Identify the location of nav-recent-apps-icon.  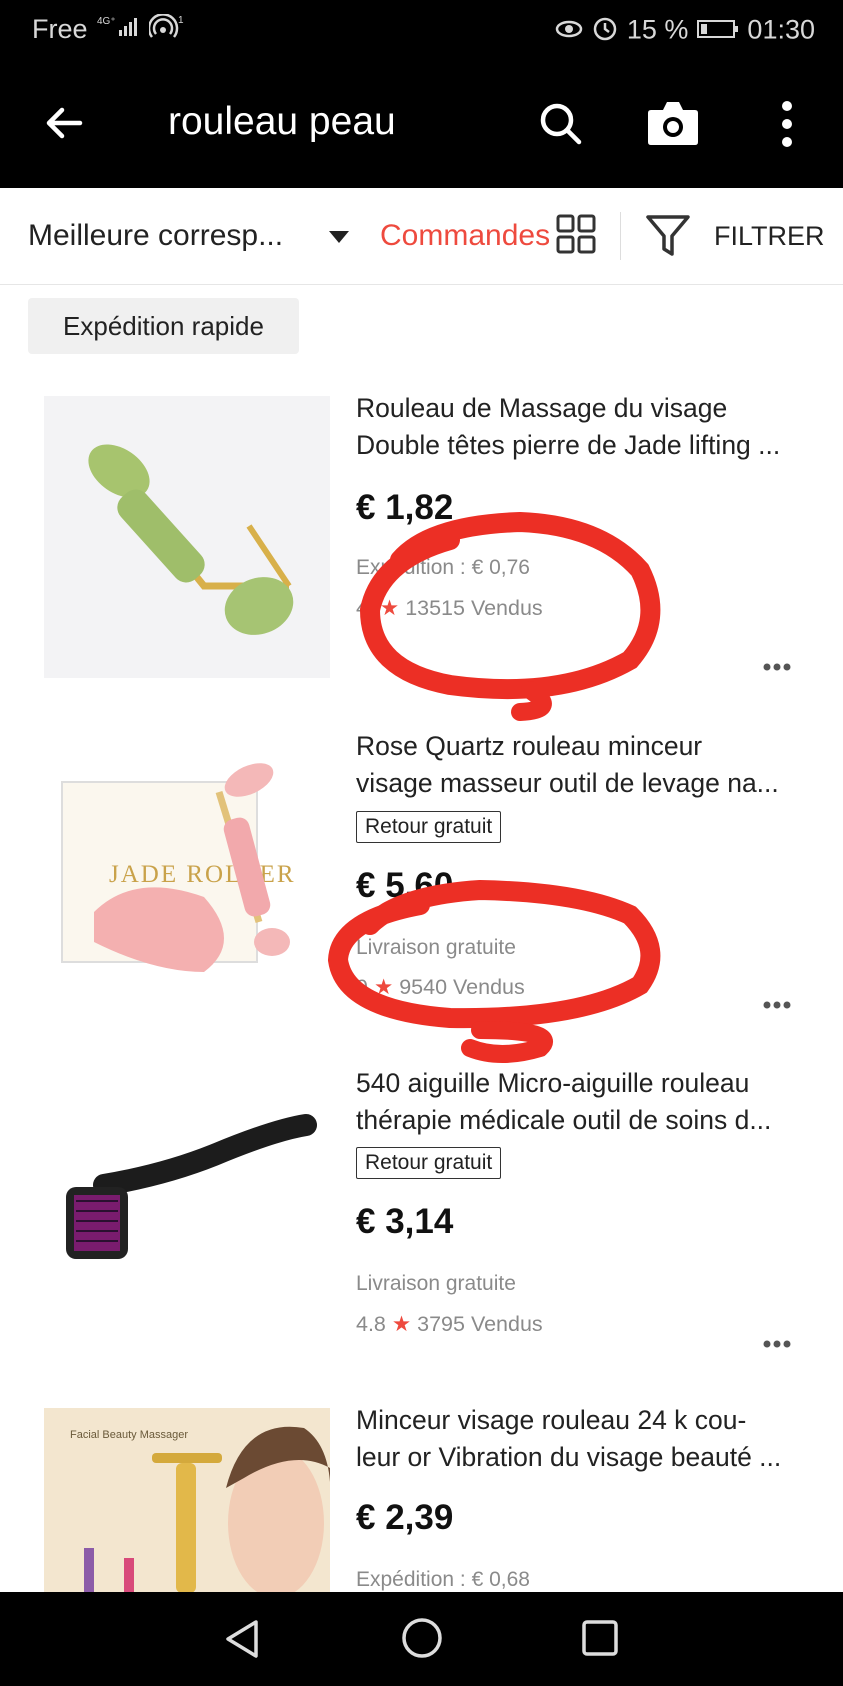
(600, 1638).